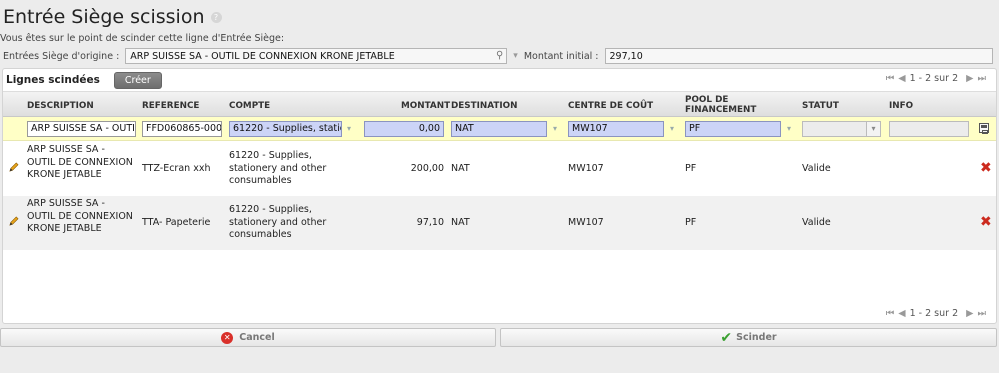 The image size is (999, 373). I want to click on col-compte: COMPTE, so click(249, 106).